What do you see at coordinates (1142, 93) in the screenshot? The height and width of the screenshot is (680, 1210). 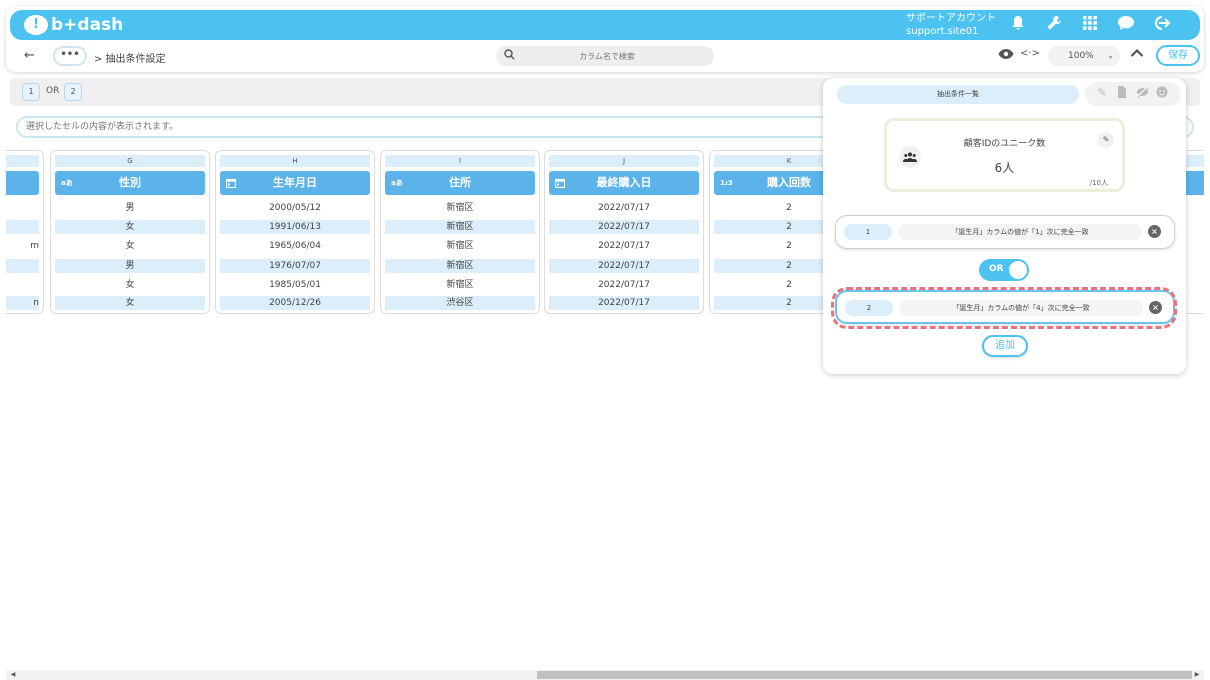 I see `hide-icon` at bounding box center [1142, 93].